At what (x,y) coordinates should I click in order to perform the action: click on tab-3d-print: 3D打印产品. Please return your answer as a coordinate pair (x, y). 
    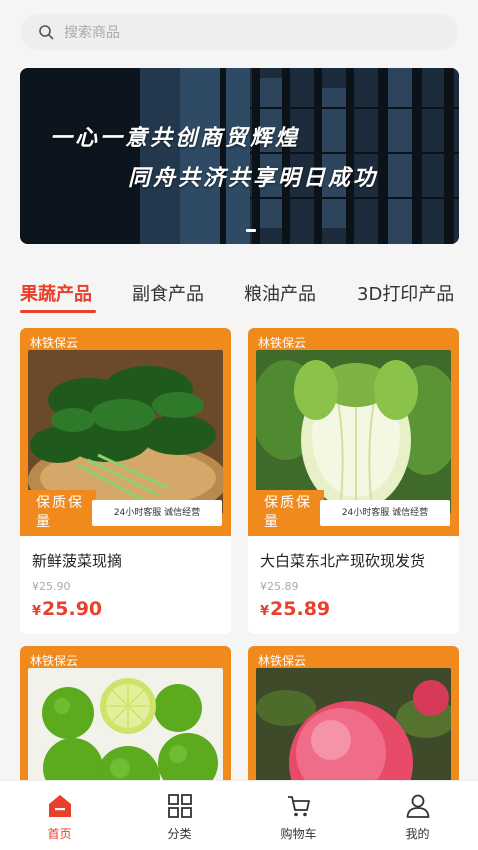
    Looking at the image, I should click on (405, 293).